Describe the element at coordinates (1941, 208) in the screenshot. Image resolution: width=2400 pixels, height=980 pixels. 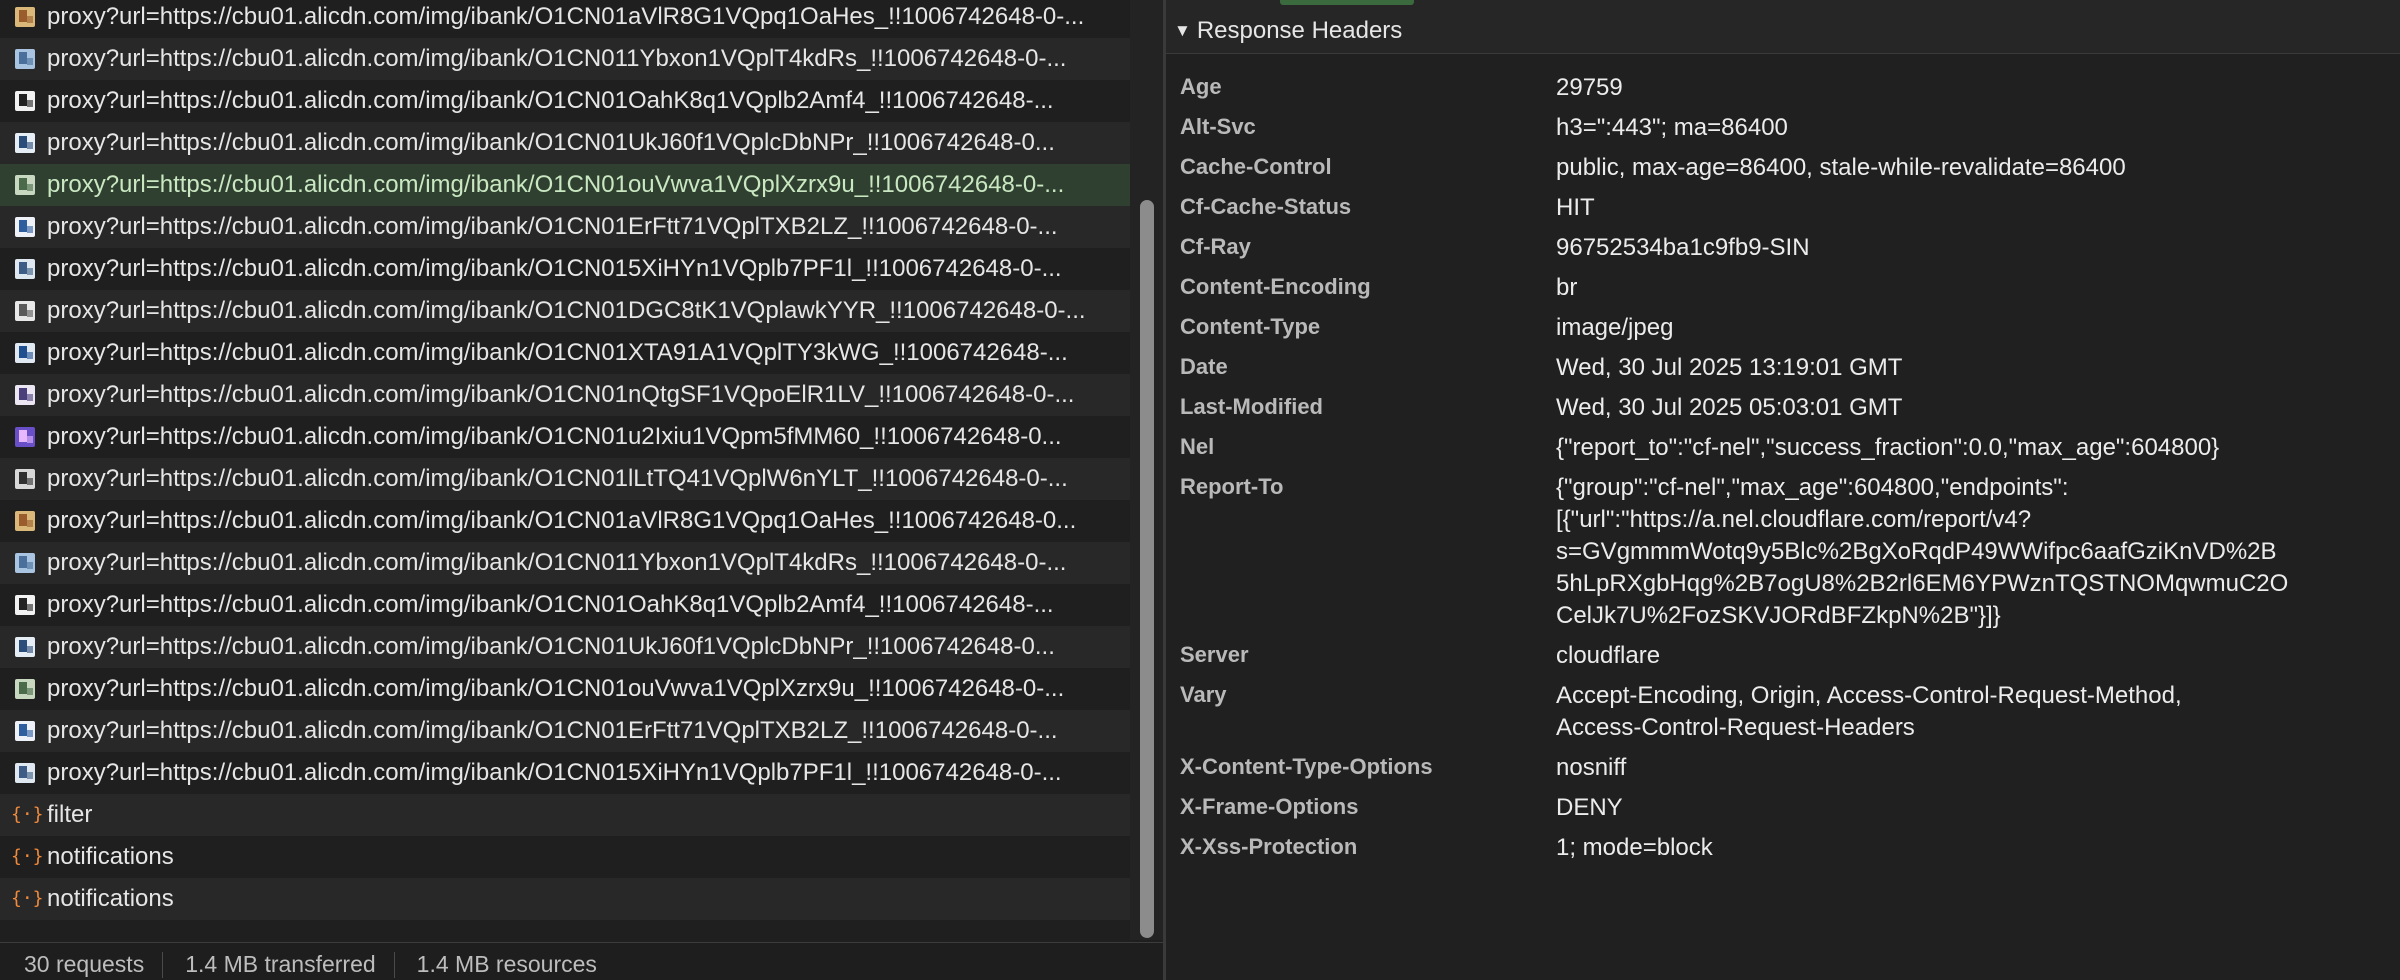
I see `header-value: HIT` at that location.